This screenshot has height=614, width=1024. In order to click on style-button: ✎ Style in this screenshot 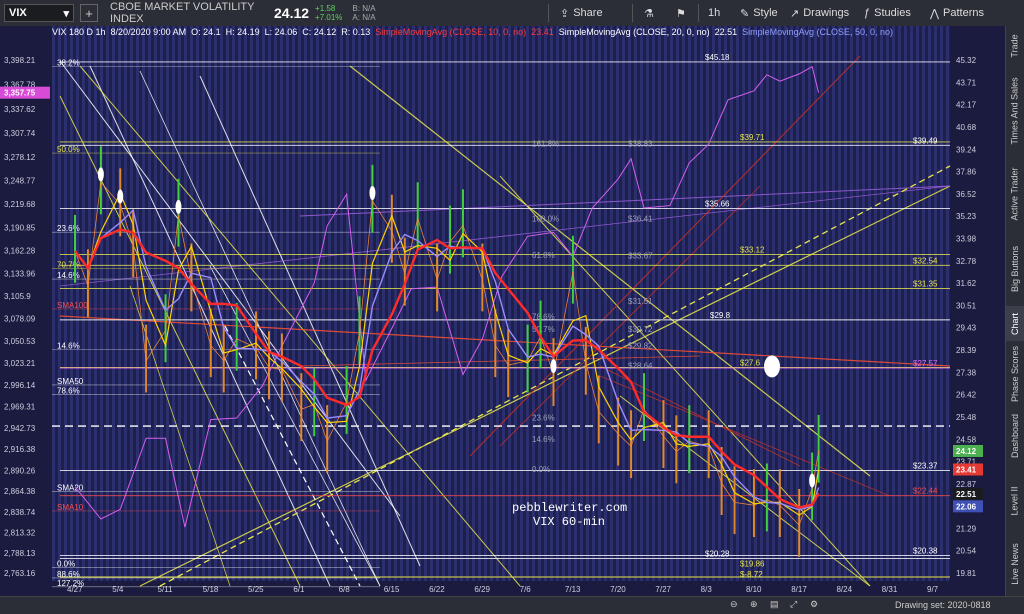, I will do `click(759, 13)`.